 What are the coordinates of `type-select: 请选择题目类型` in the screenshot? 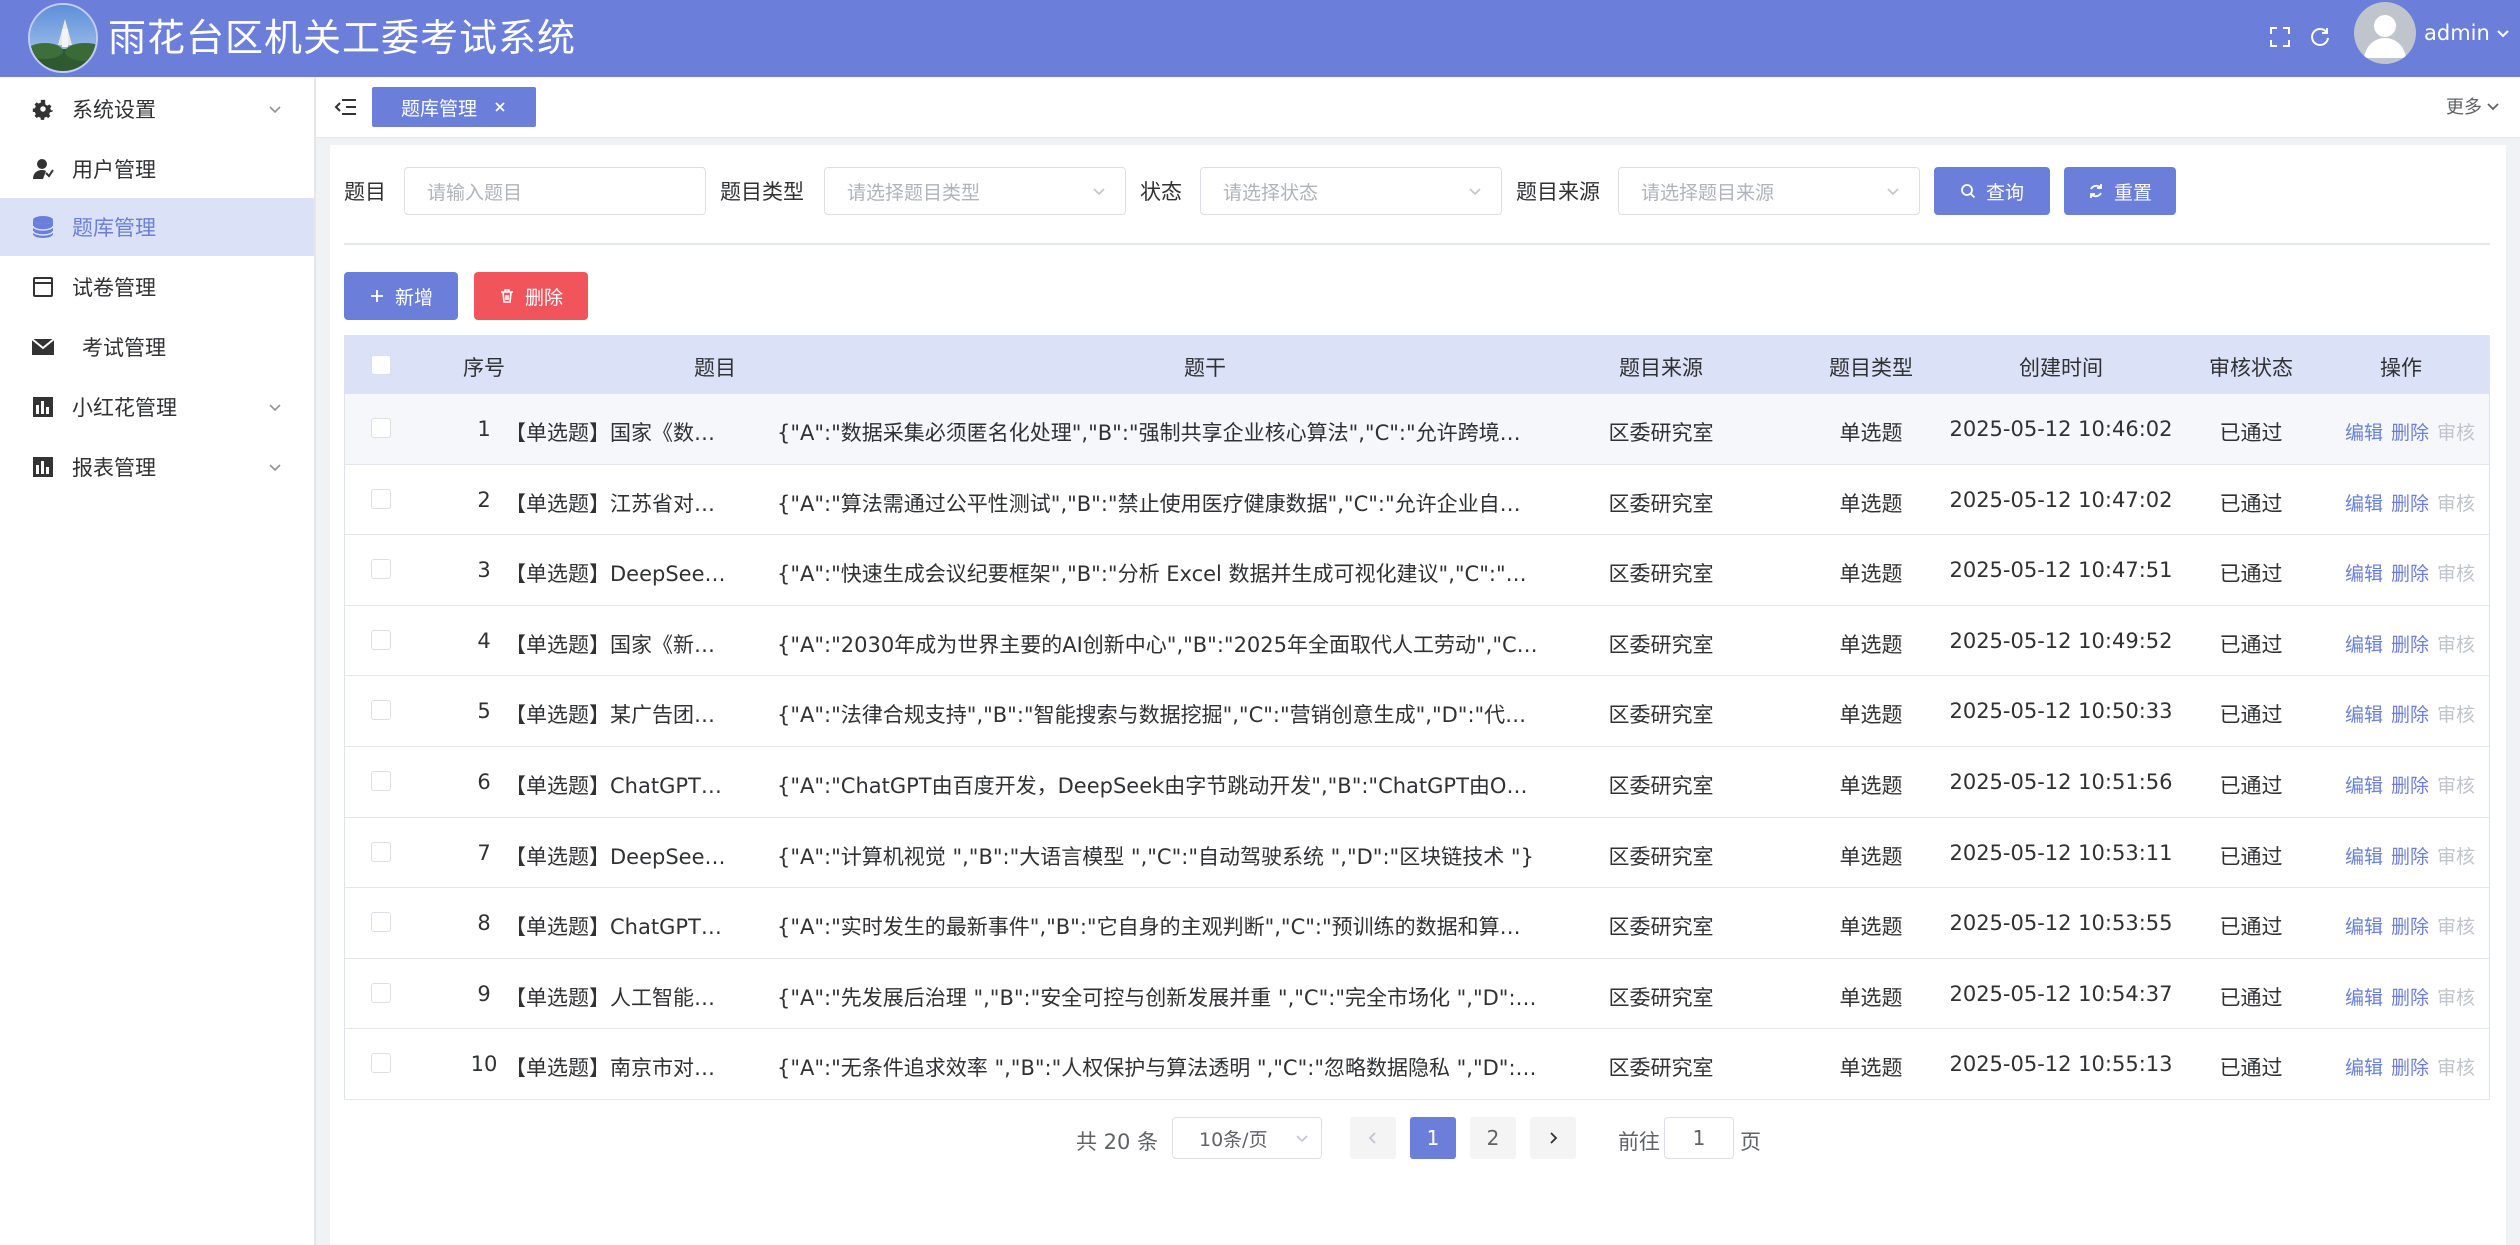 It's located at (975, 191).